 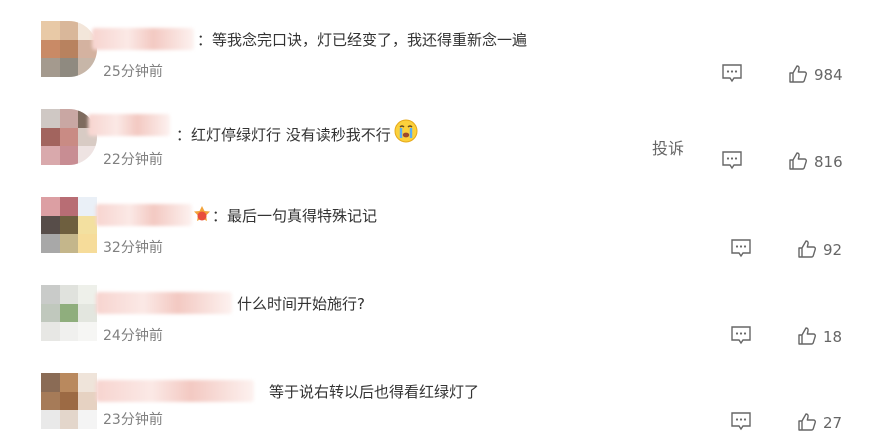 What do you see at coordinates (668, 149) in the screenshot?
I see `report-link: 投诉` at bounding box center [668, 149].